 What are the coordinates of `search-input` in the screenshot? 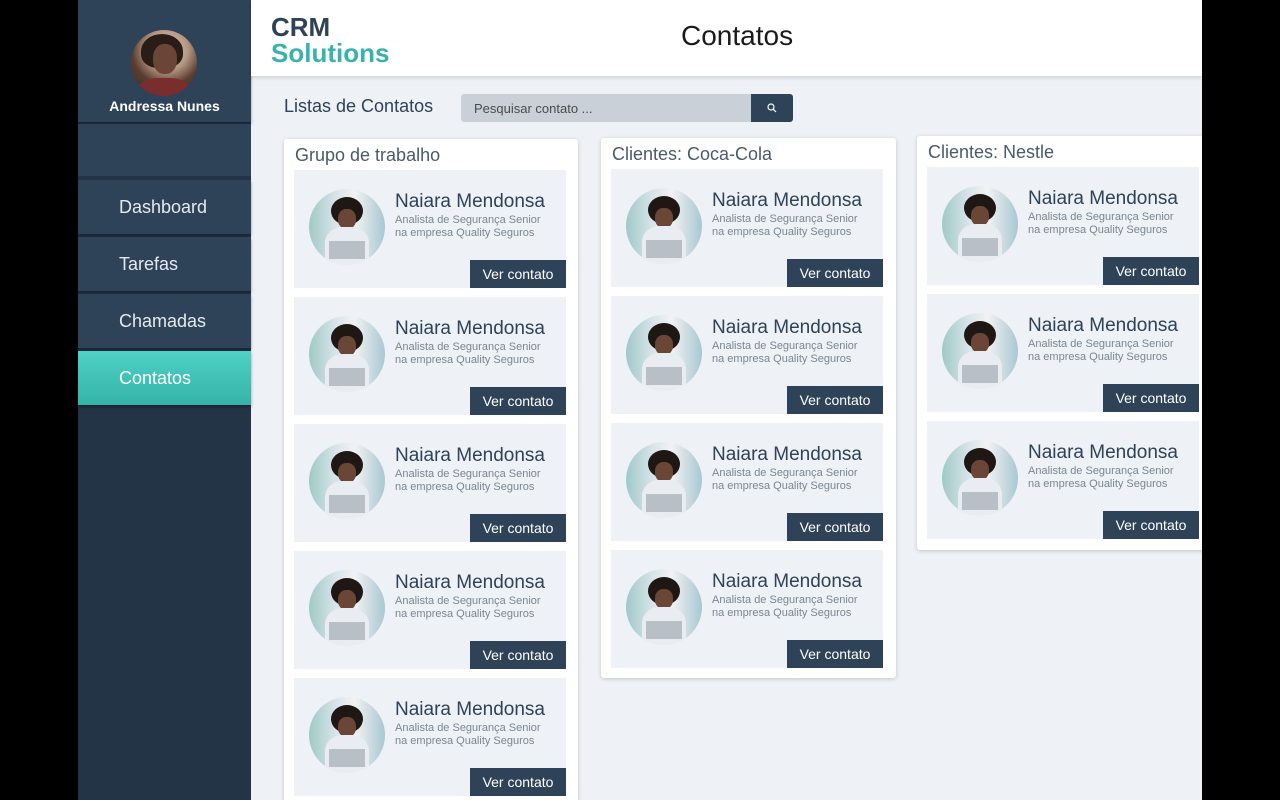 It's located at (606, 108).